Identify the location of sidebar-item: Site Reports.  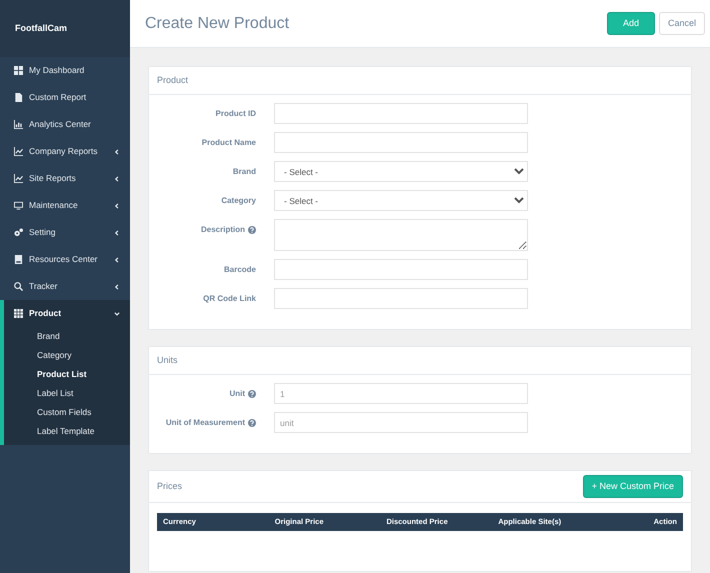
(65, 178).